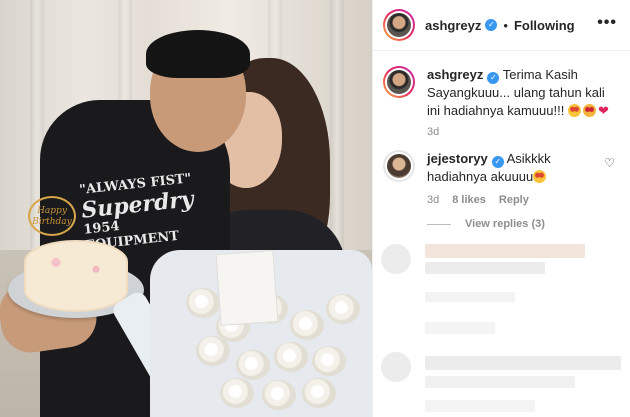  I want to click on caption-timestamp: 3d, so click(433, 132).